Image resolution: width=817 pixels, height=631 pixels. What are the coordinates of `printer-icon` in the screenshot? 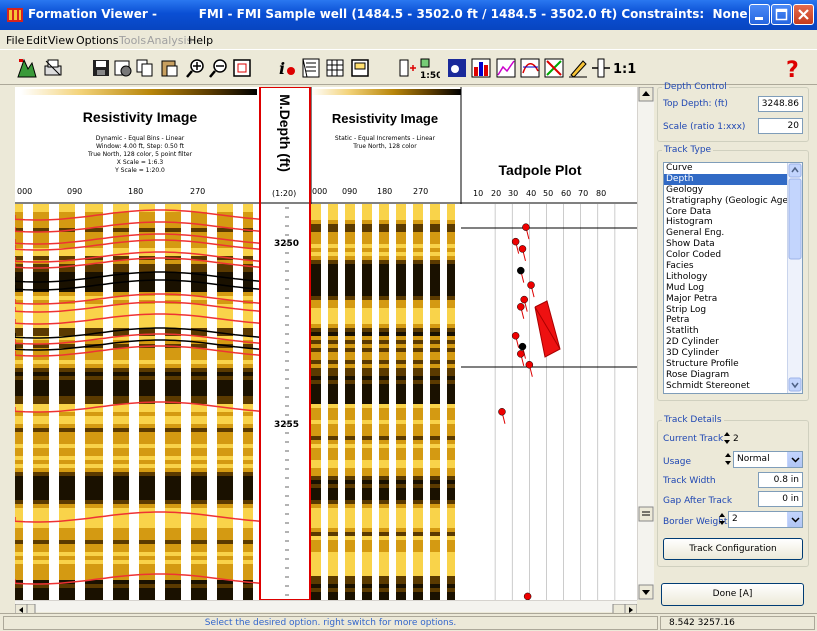 It's located at (53, 67).